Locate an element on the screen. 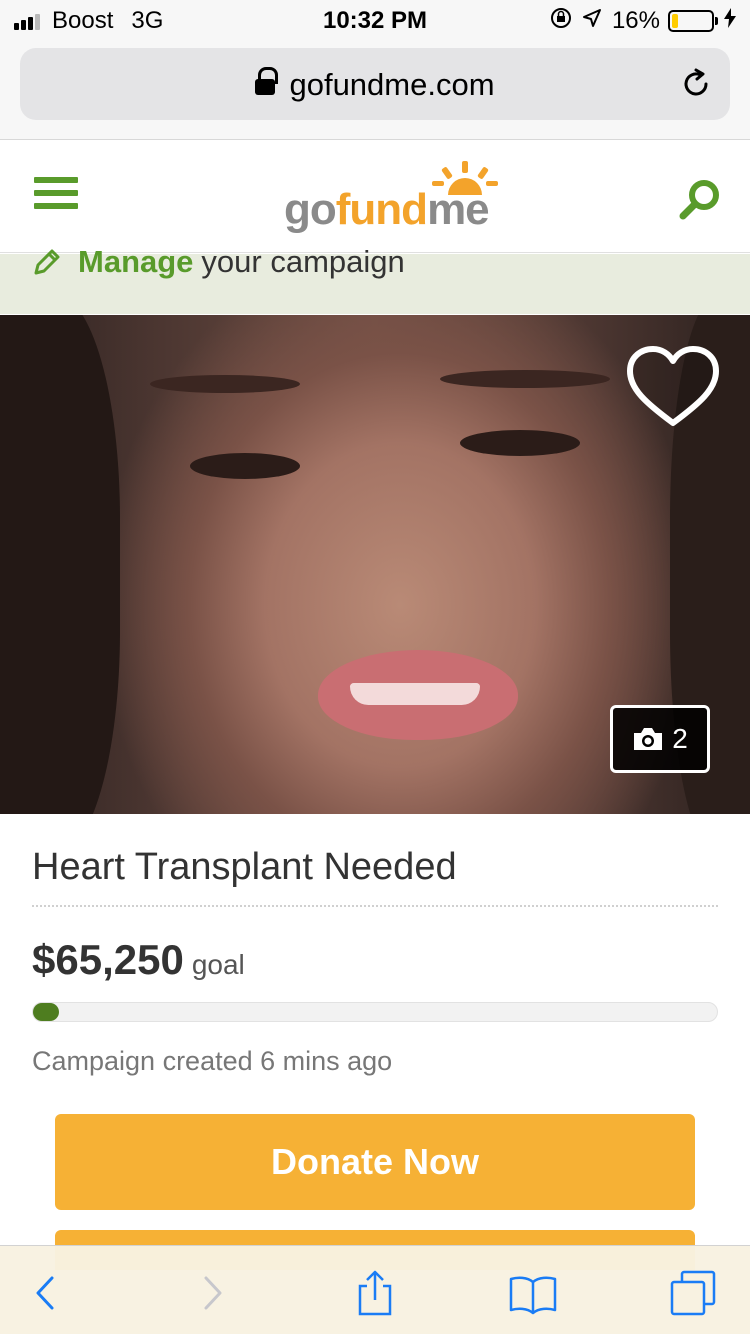 The image size is (750, 1334). campaign-title: Heart Transplant Needed is located at coordinates (375, 876).